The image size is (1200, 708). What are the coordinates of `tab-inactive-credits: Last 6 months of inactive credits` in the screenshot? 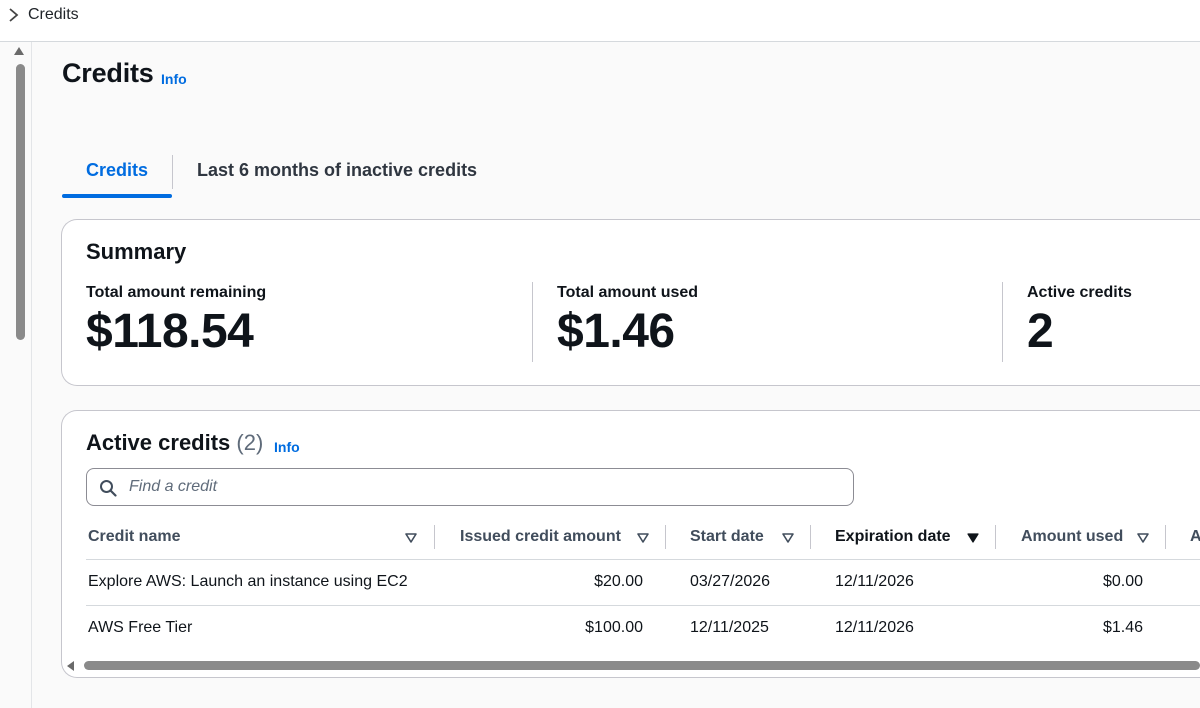 It's located at (337, 170).